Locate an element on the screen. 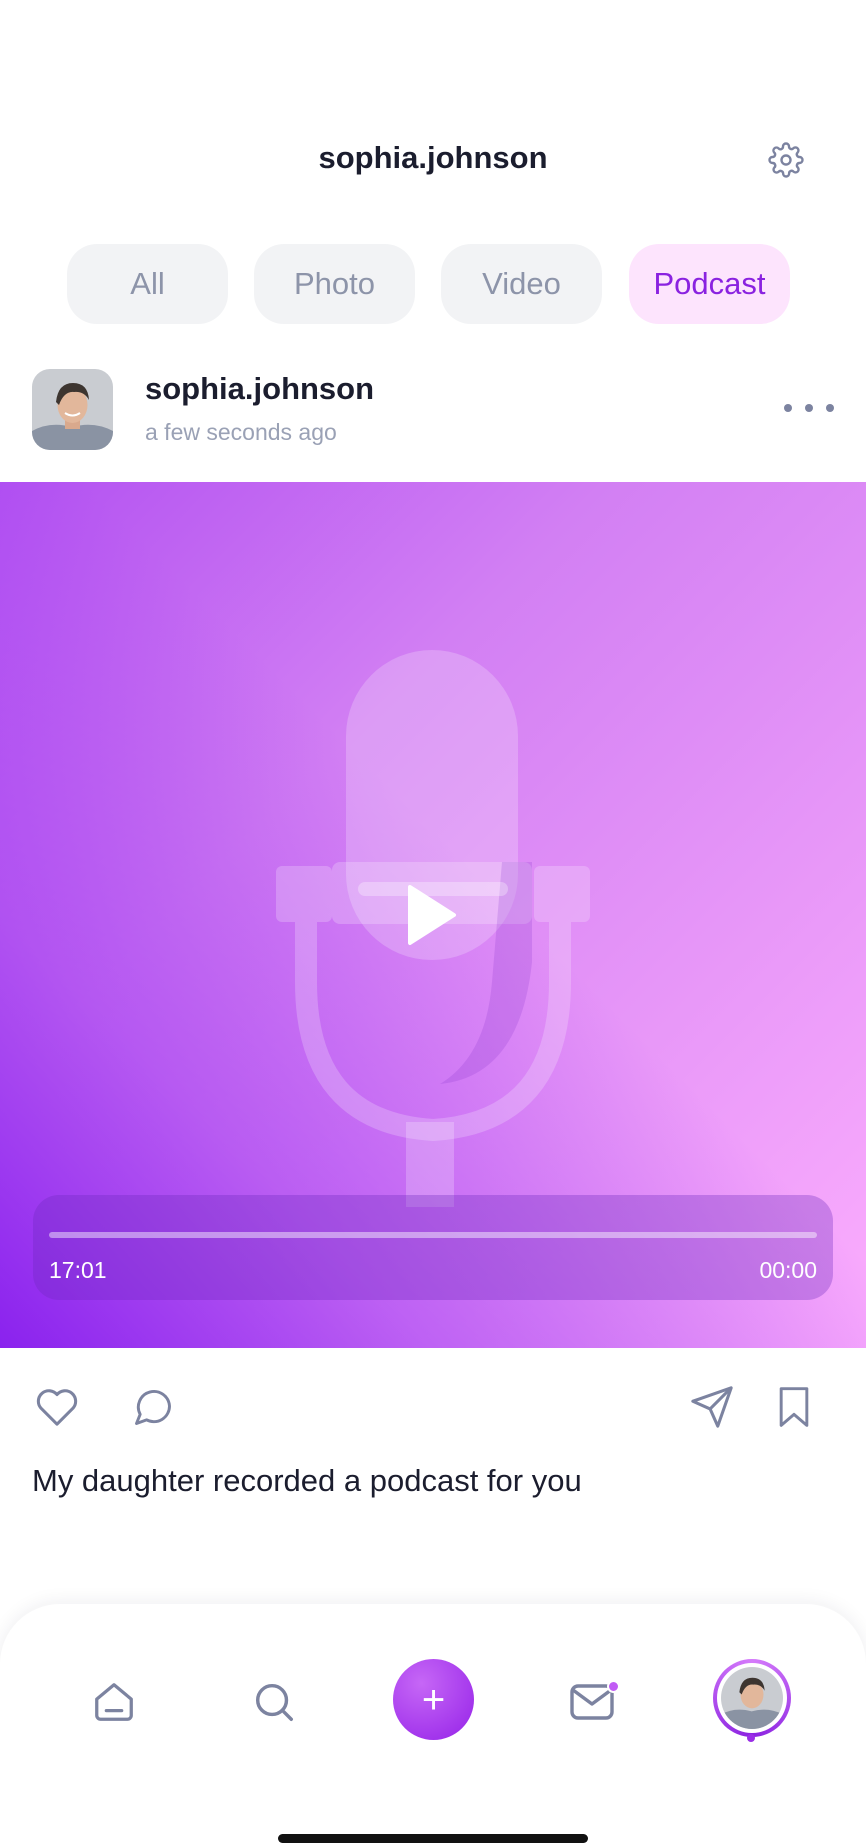  audio-player: 17:01 00:00 is located at coordinates (433, 1247).